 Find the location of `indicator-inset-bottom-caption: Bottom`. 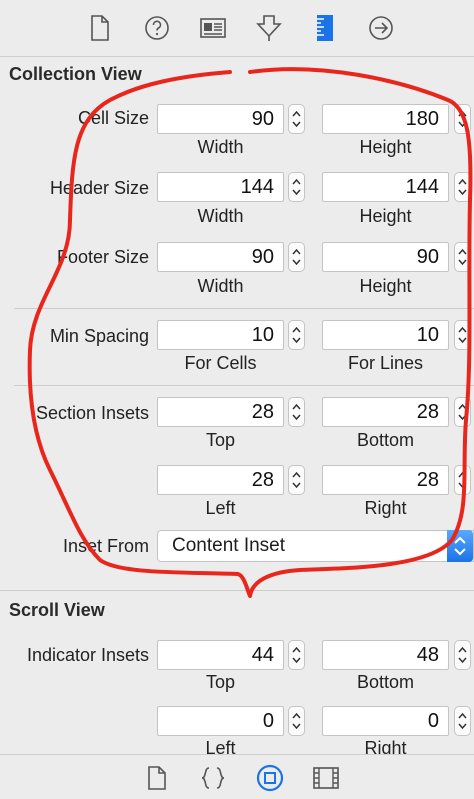

indicator-inset-bottom-caption: Bottom is located at coordinates (385, 682).